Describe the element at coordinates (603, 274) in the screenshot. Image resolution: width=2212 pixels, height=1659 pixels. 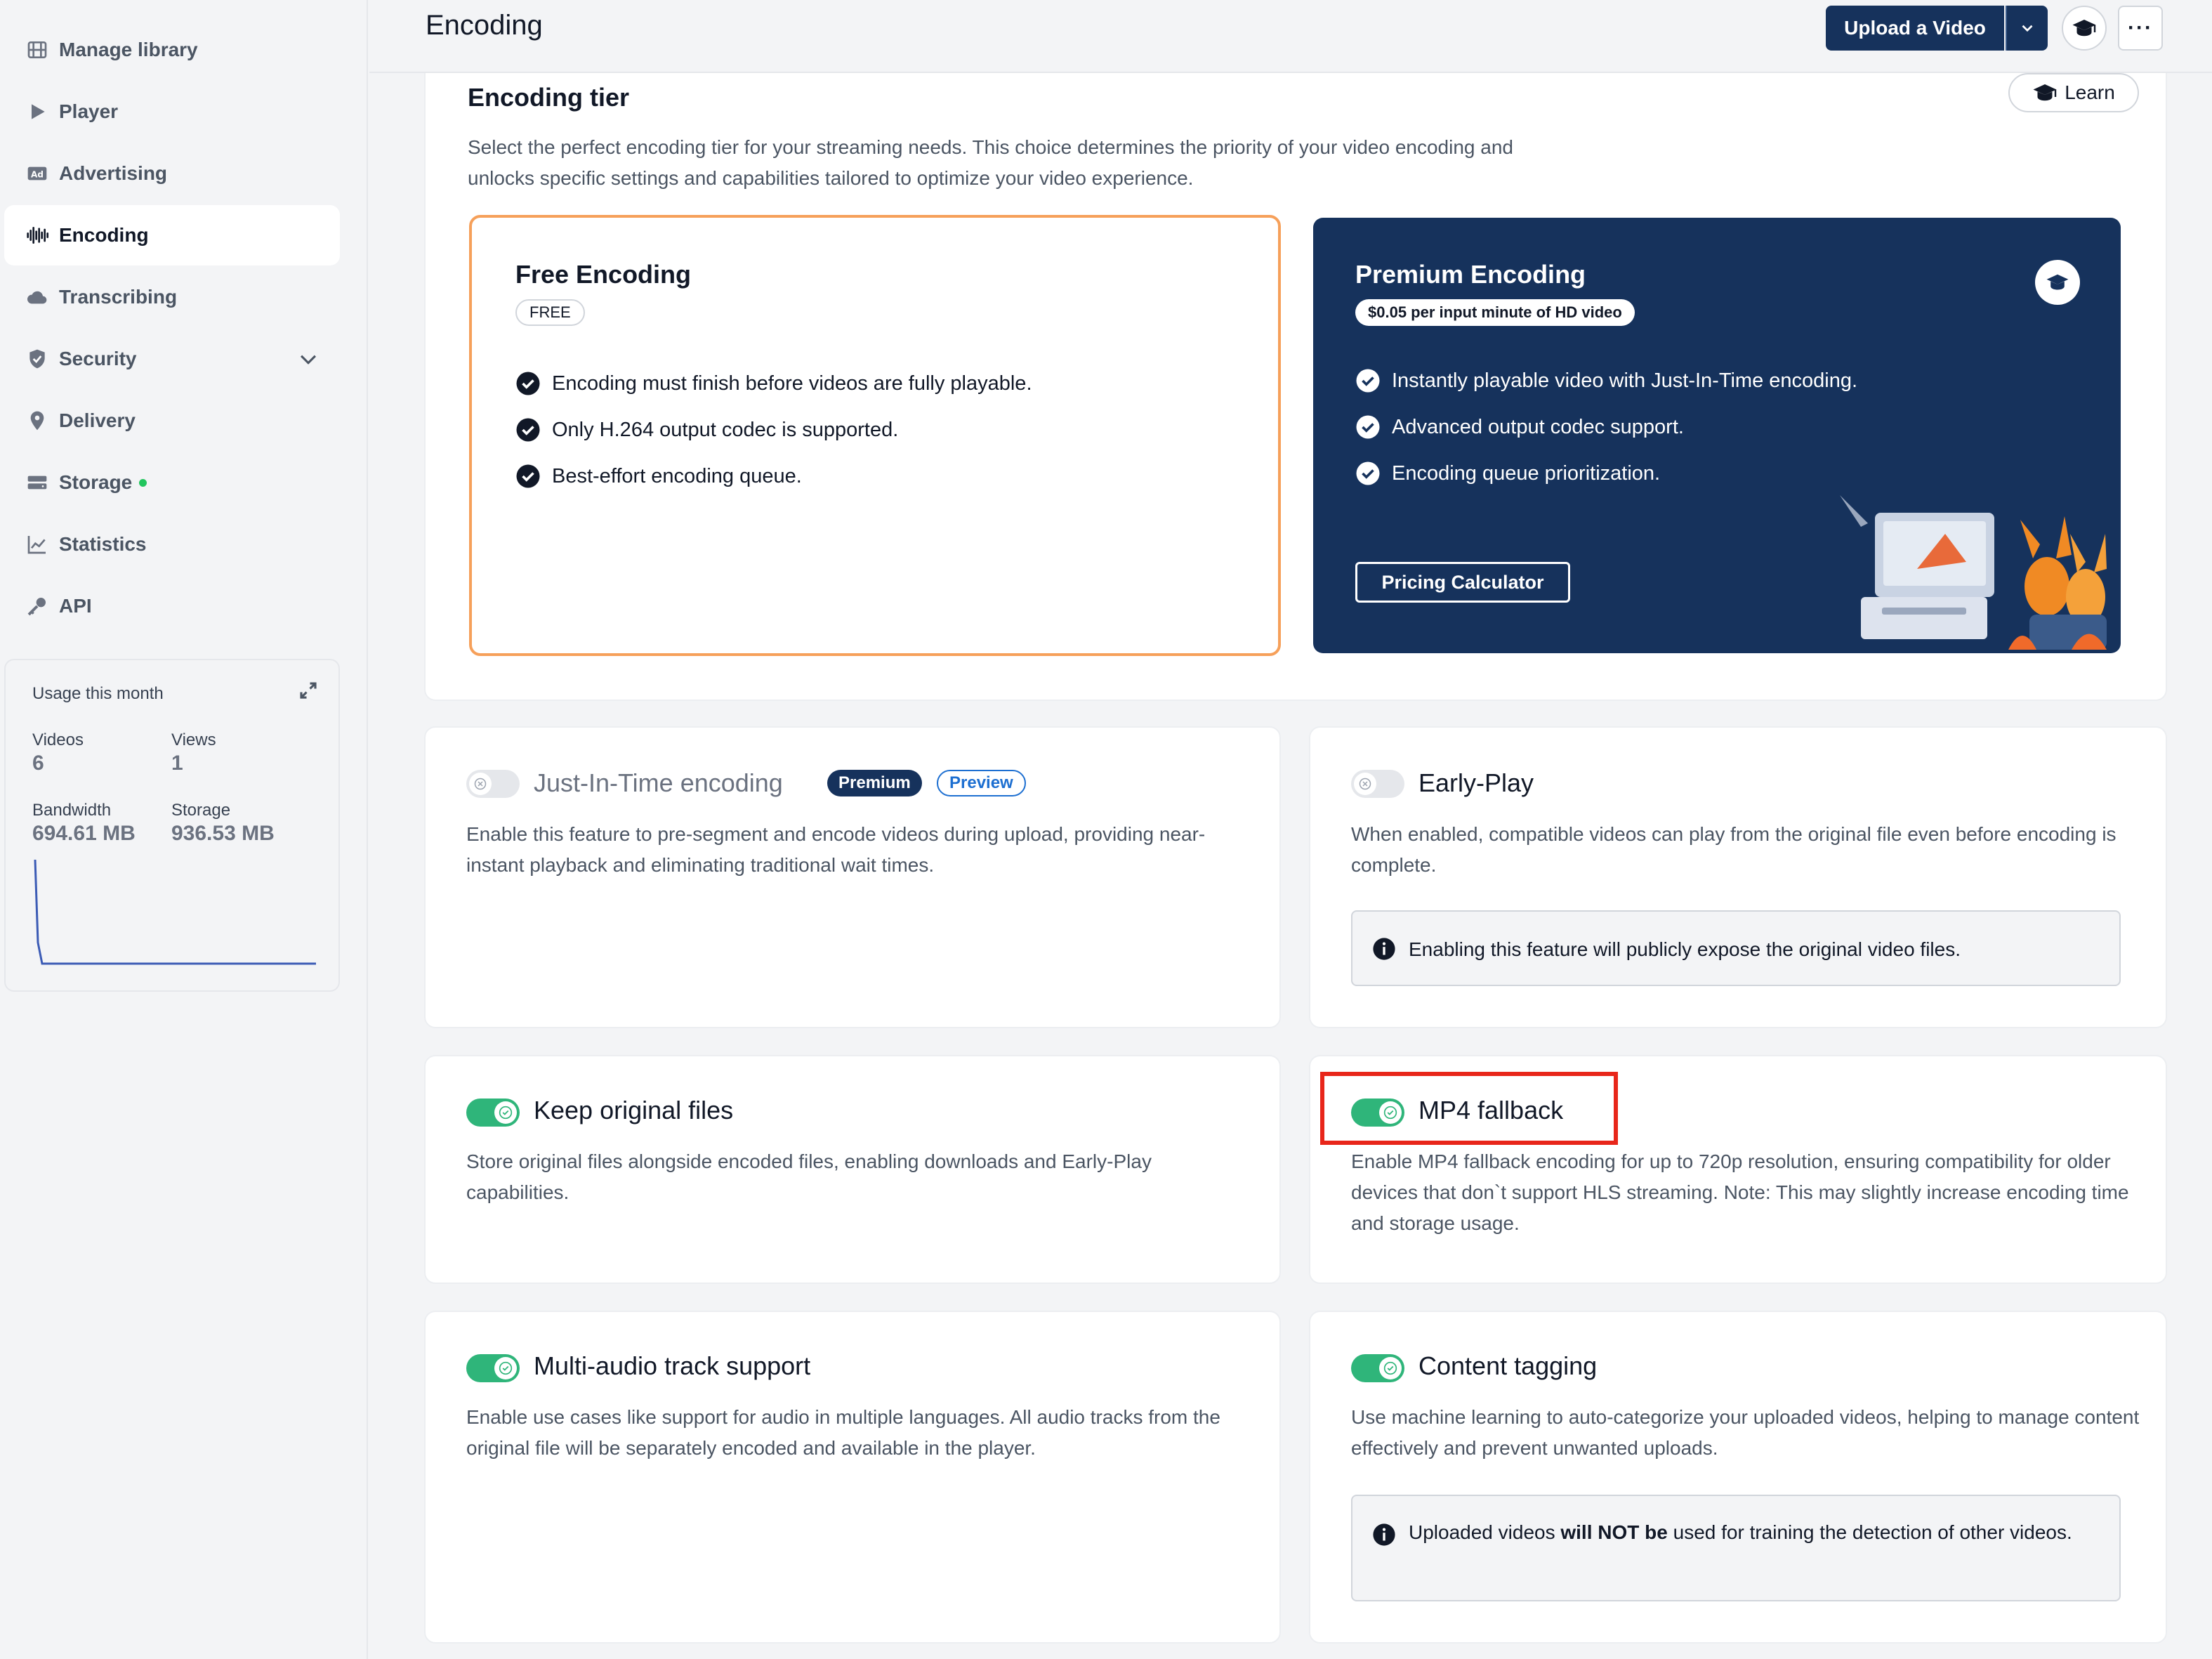
I see `free-encoding-title: Free Encoding` at that location.